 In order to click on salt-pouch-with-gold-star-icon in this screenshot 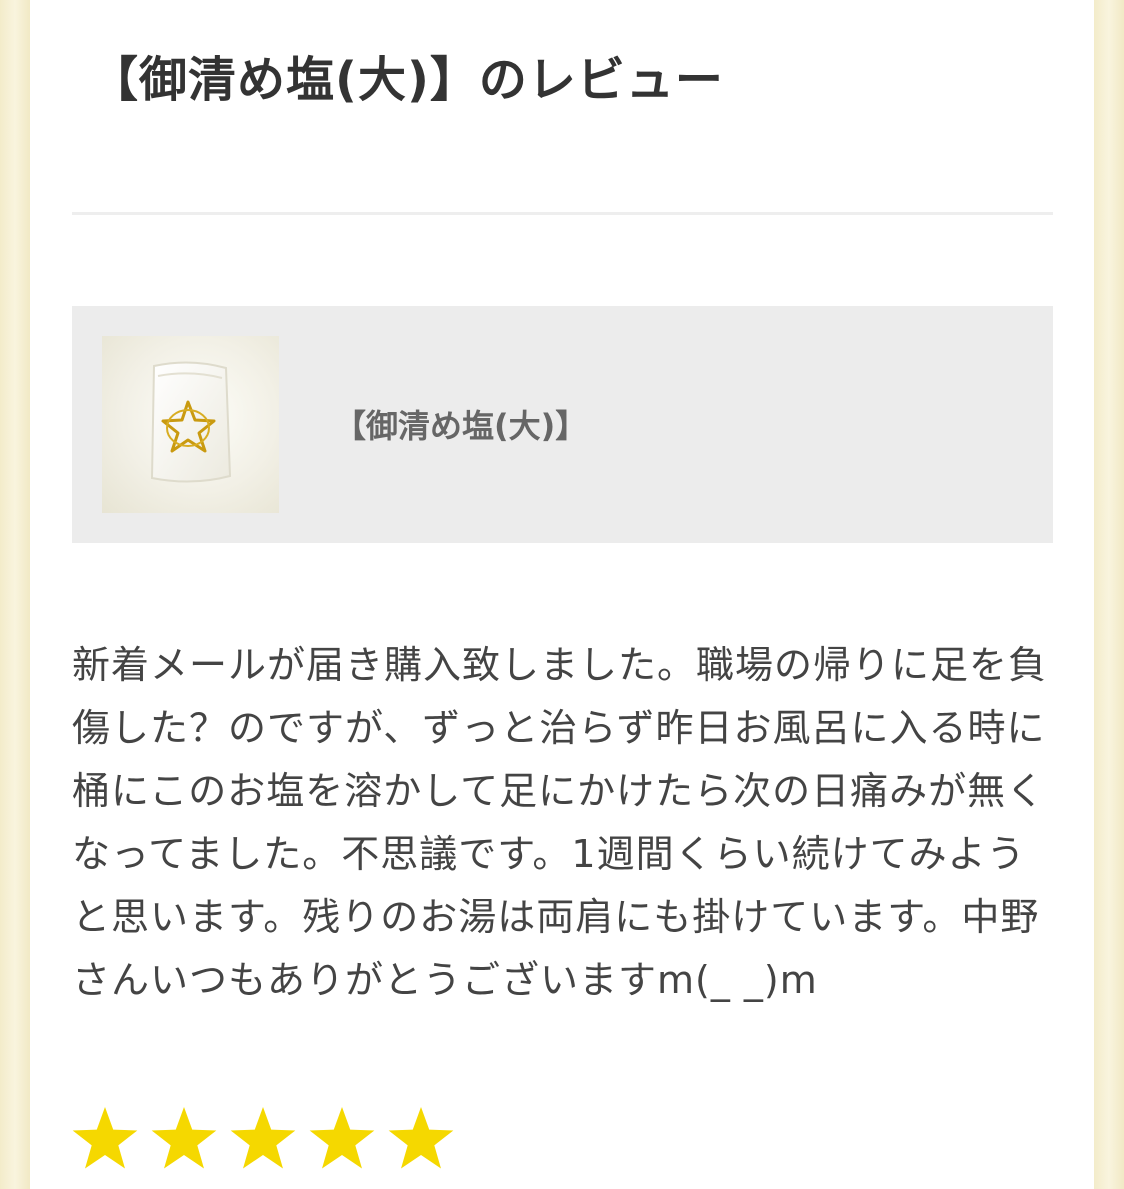, I will do `click(191, 422)`.